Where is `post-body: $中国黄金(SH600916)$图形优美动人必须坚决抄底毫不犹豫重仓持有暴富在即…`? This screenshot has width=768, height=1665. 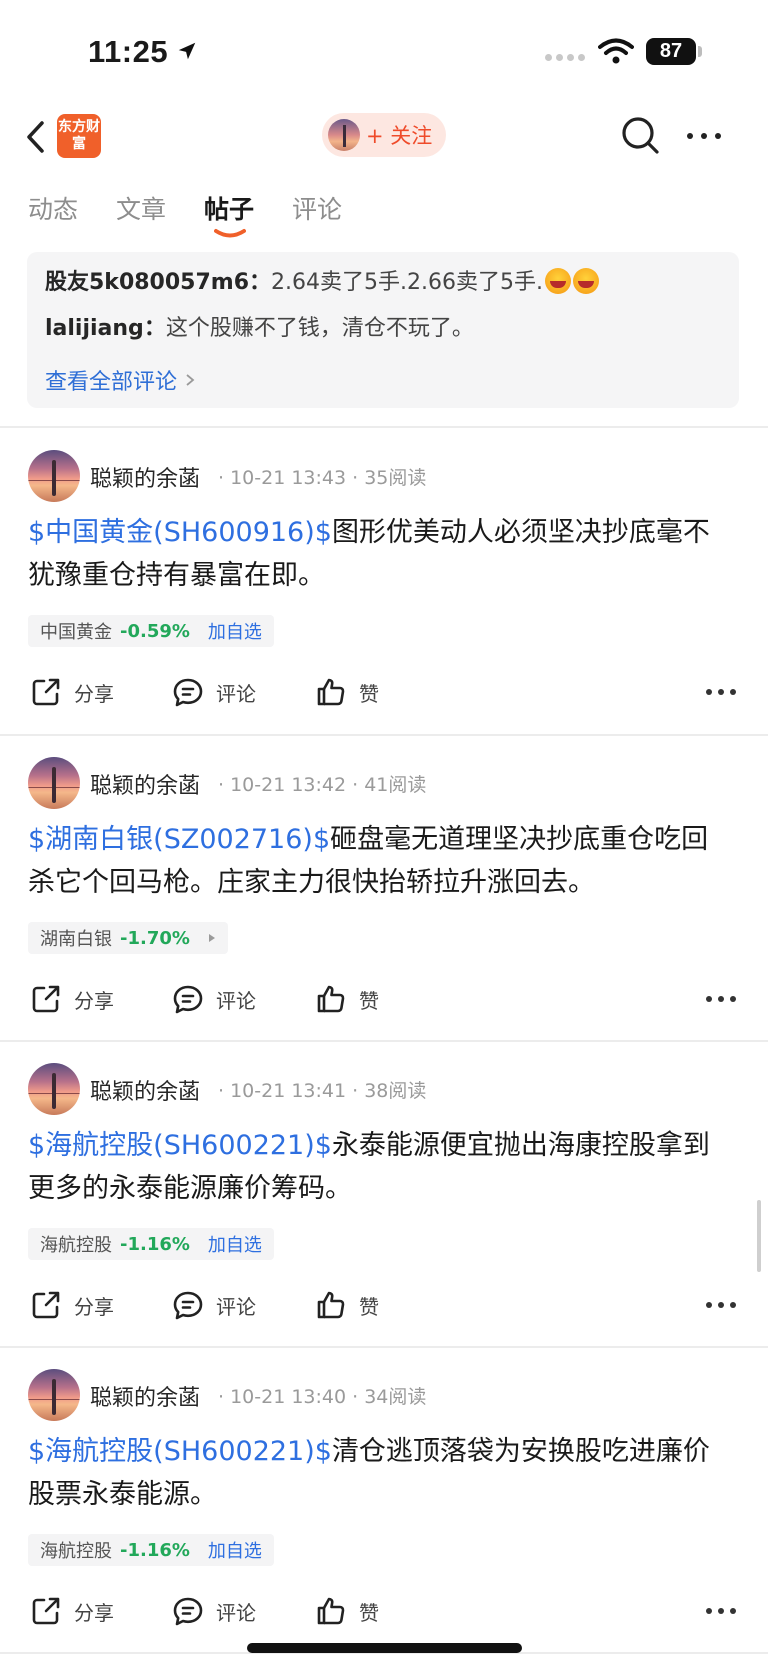
post-body: $中国黄金(SH600916)$图形优美动人必须坚决抄底毫不犹豫重仓持有暴富在即… is located at coordinates (378, 554).